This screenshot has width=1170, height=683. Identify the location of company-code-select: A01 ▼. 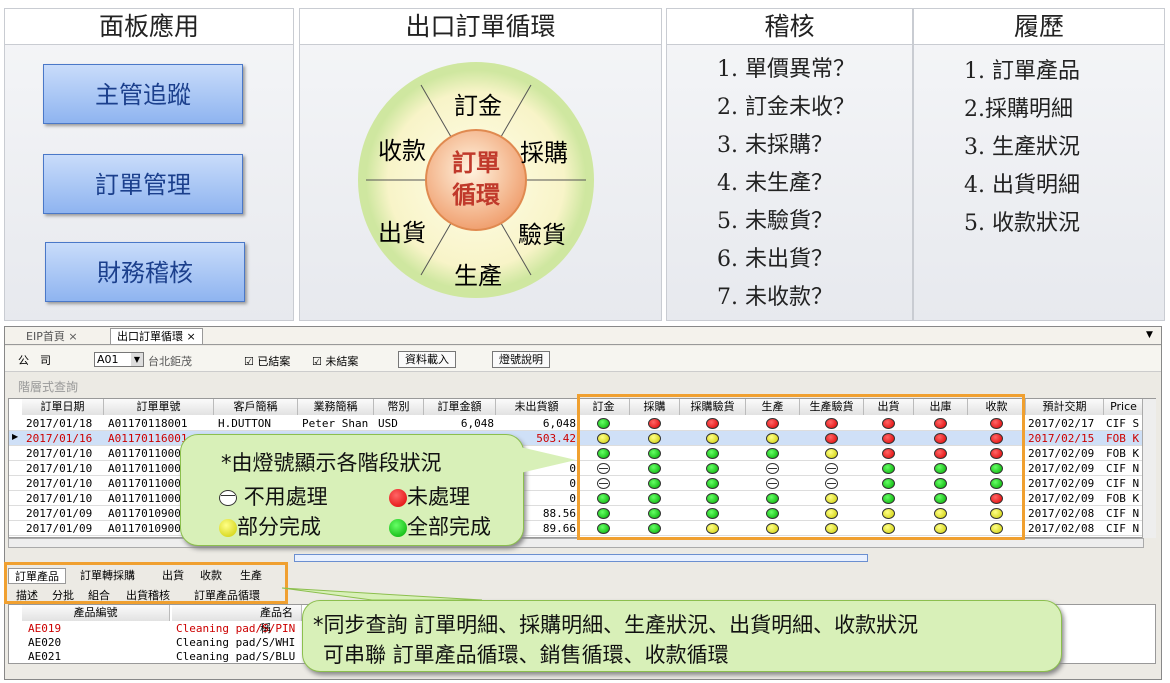
(119, 359).